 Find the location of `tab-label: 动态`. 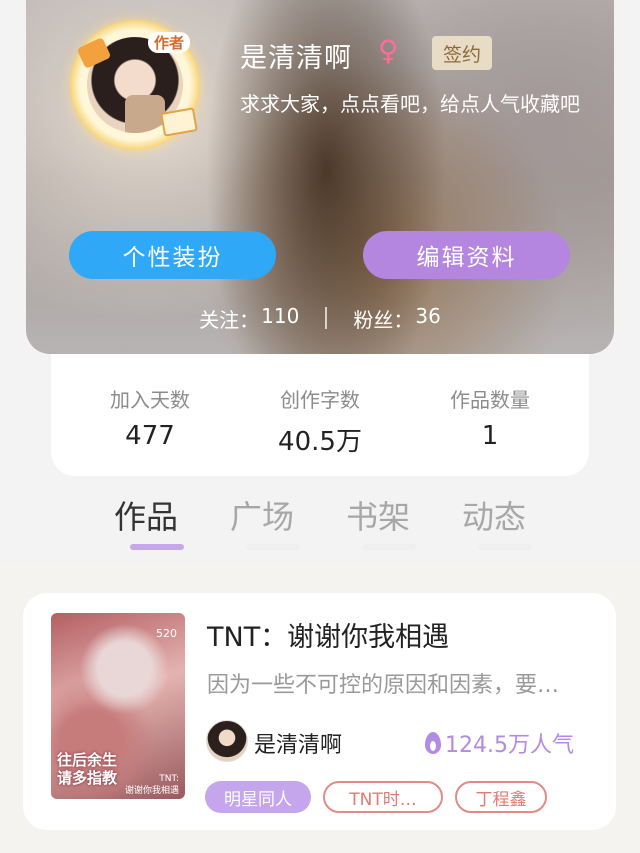

tab-label: 动态 is located at coordinates (493, 517).